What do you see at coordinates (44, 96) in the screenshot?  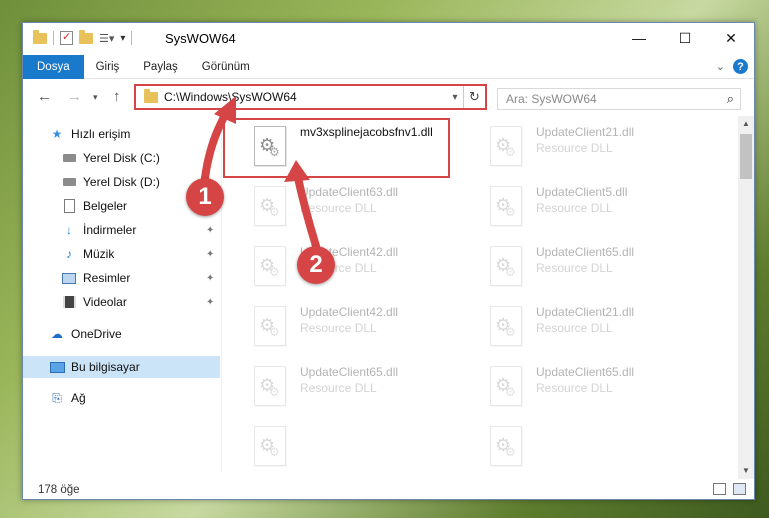 I see `back-icon: ←` at bounding box center [44, 96].